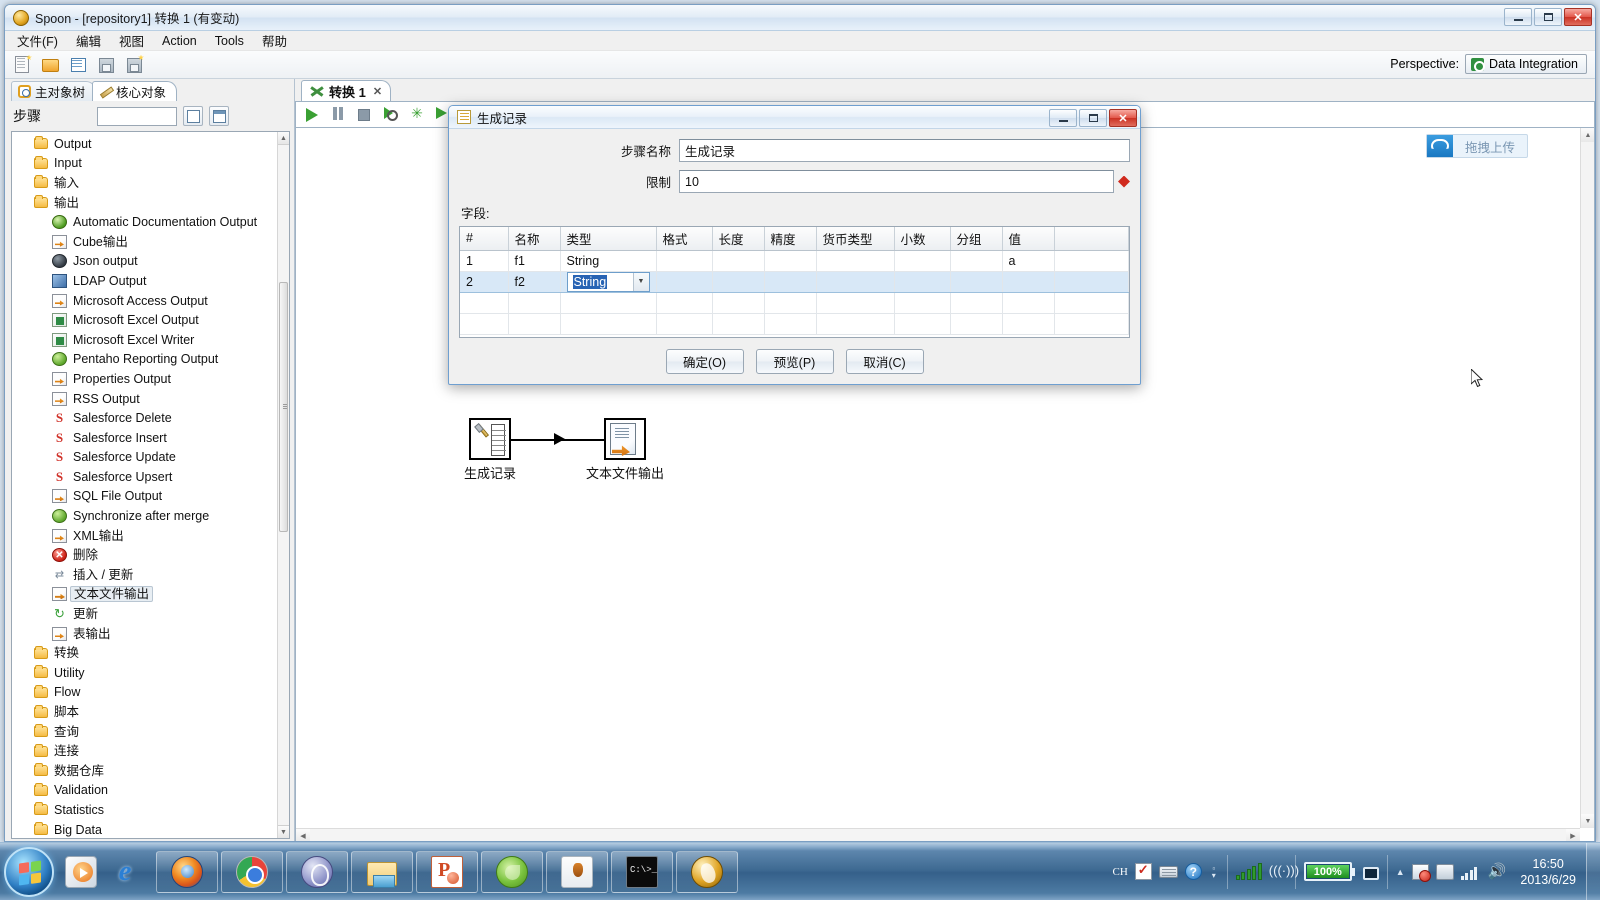 Image resolution: width=1600 pixels, height=900 pixels. Describe the element at coordinates (23, 64) in the screenshot. I see `new-file-icon` at that location.